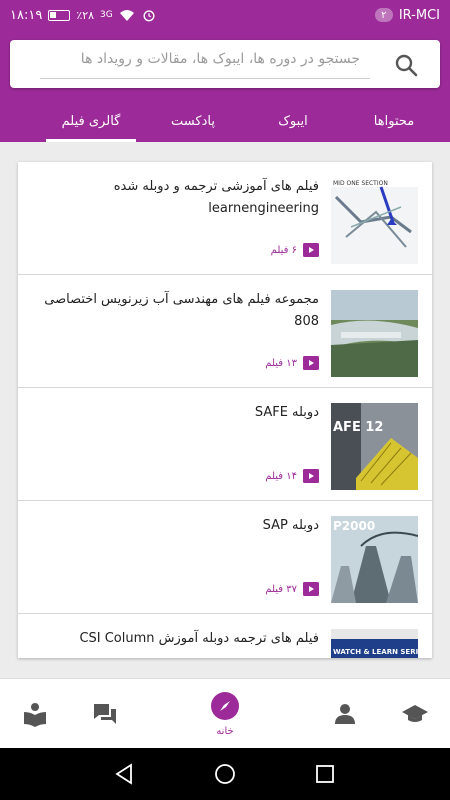 This screenshot has width=450, height=800. I want to click on film-count: ۱۴ فیلم, so click(292, 476).